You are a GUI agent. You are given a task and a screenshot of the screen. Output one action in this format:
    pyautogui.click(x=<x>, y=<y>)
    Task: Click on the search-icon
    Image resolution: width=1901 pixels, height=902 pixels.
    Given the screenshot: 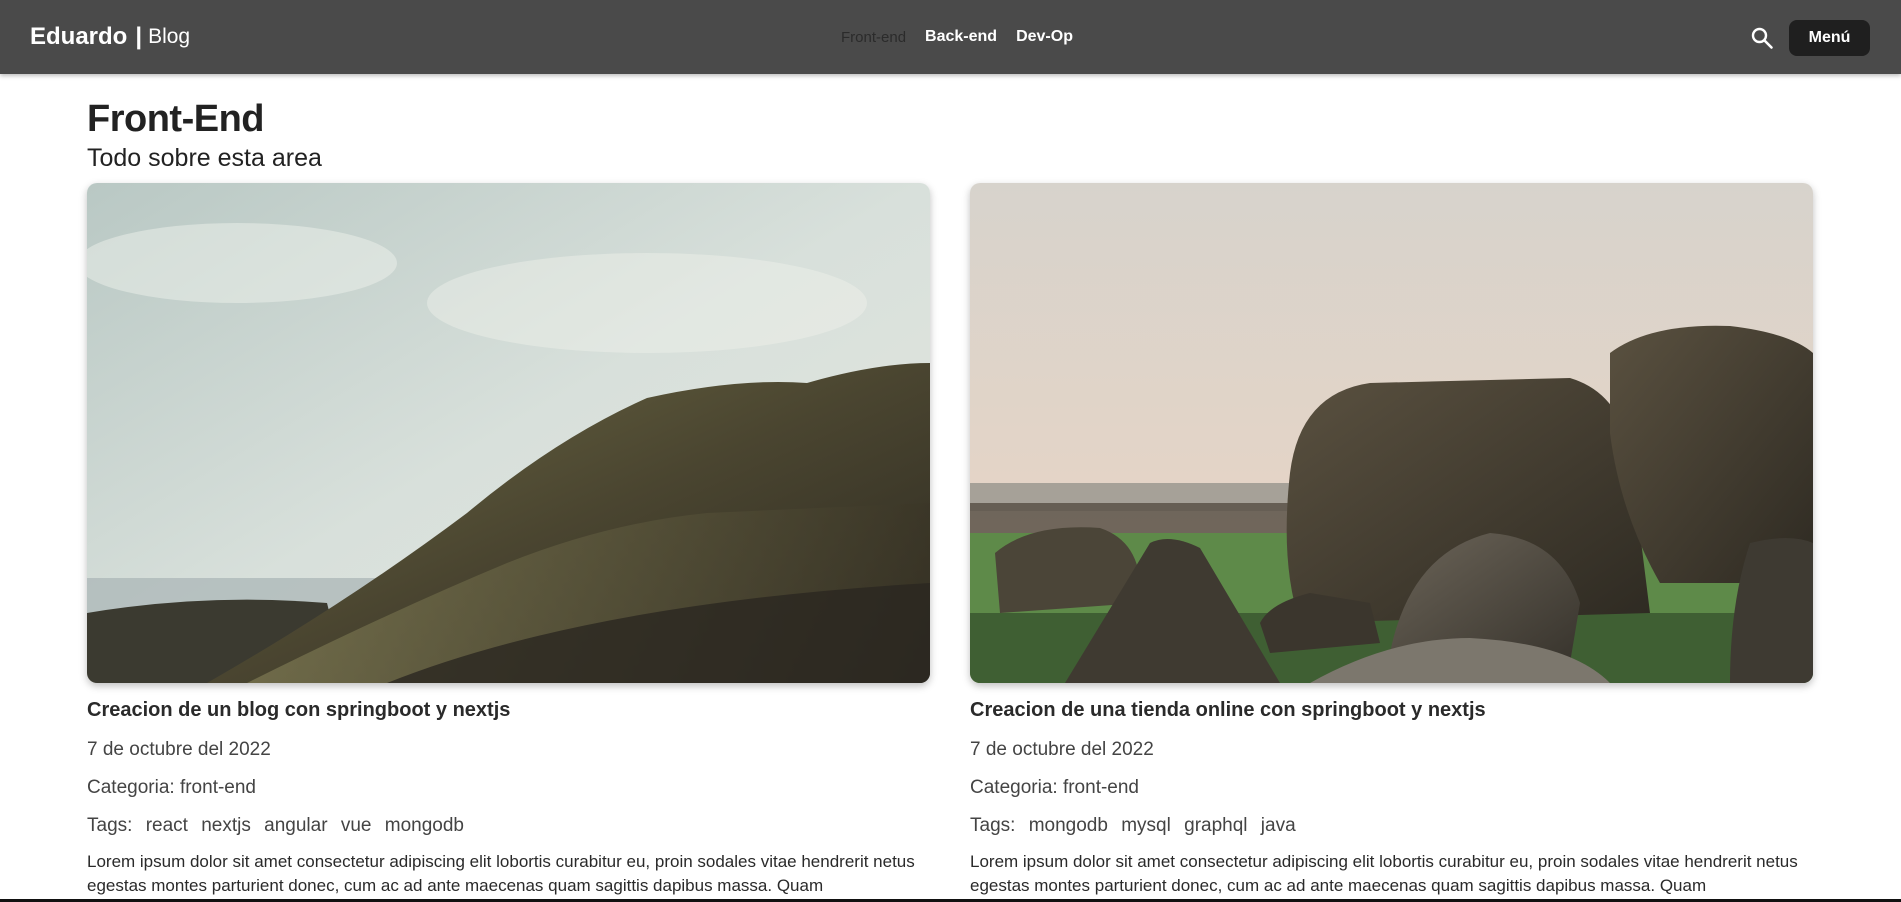 What is the action you would take?
    pyautogui.click(x=1762, y=38)
    